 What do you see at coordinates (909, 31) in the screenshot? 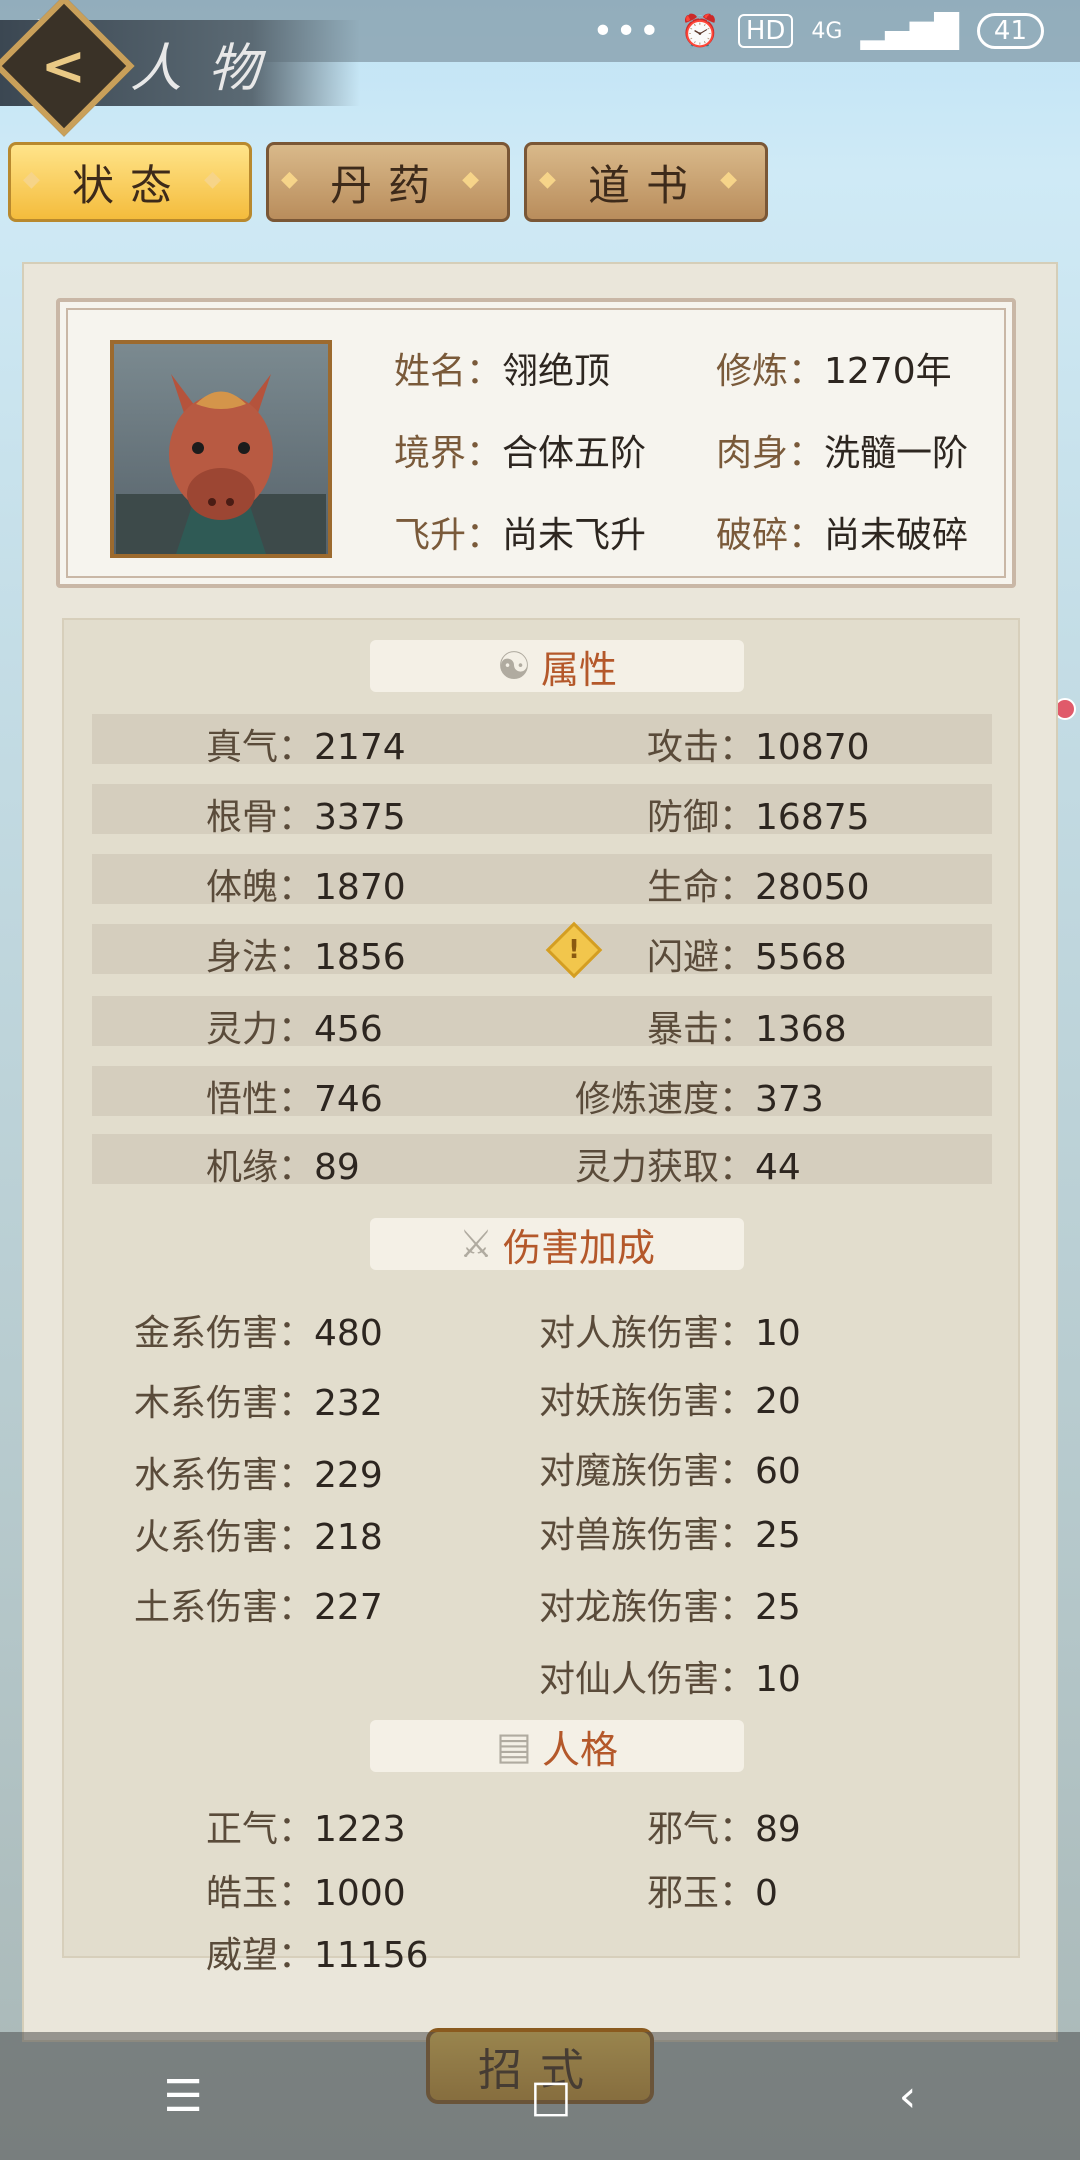
I see `signal-icon: ▂▄▆█` at bounding box center [909, 31].